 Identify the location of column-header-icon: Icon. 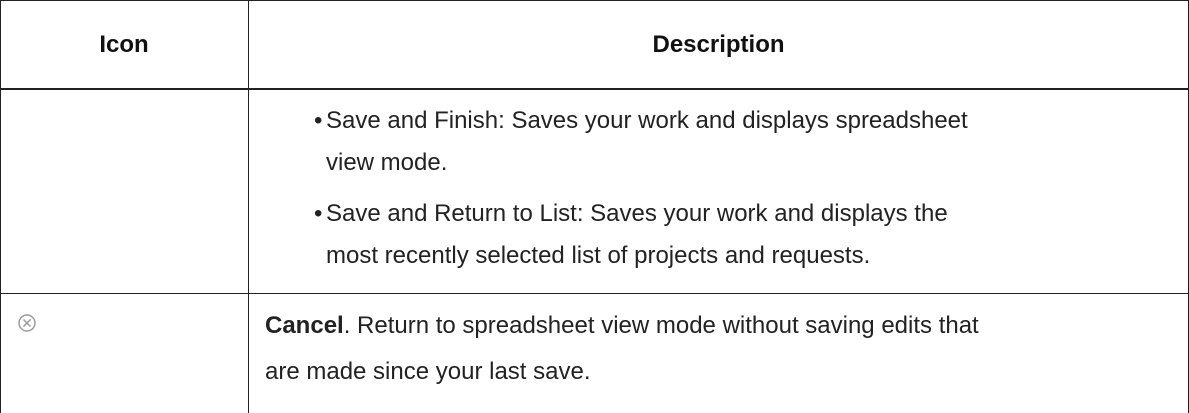
(124, 44).